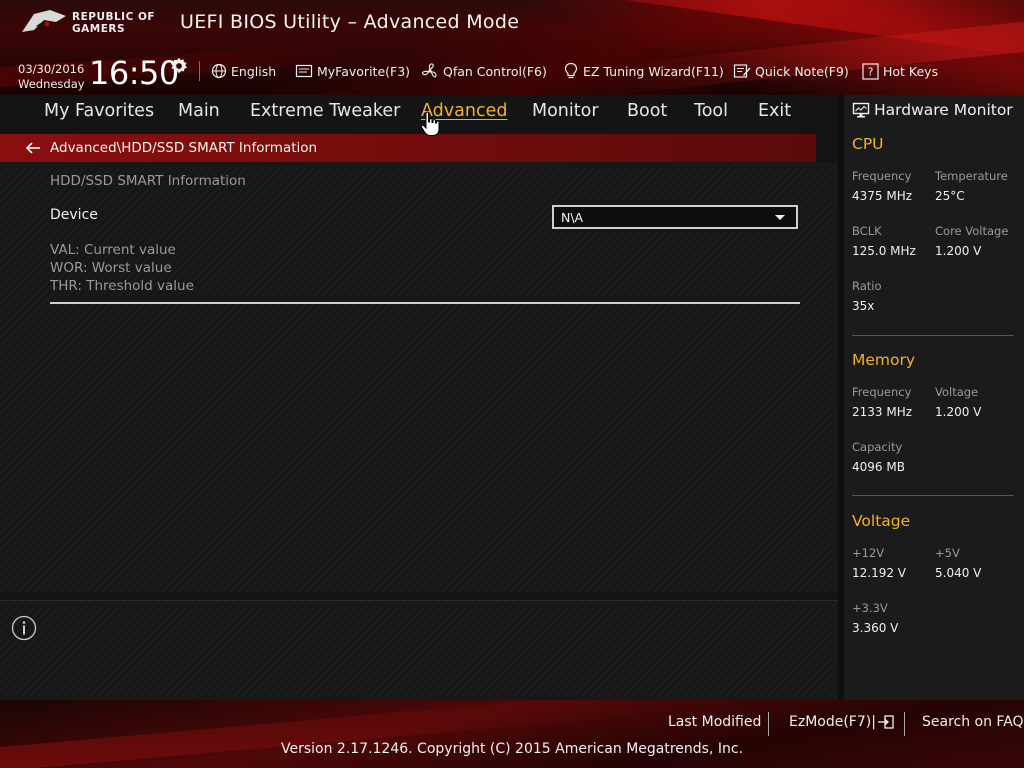 The height and width of the screenshot is (768, 1024). I want to click on memory-voltage-value: 1.200 V, so click(958, 412).